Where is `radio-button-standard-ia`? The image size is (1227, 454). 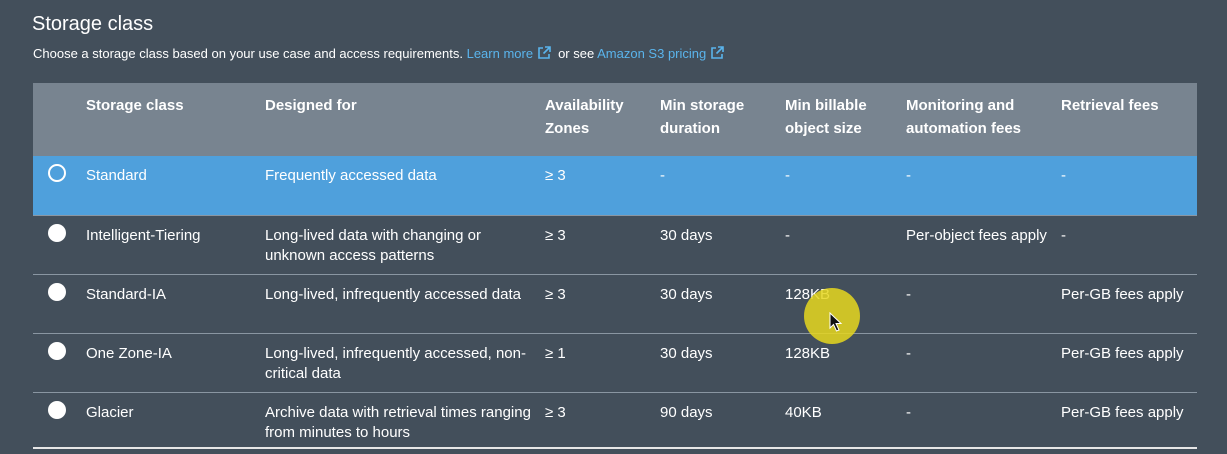 radio-button-standard-ia is located at coordinates (57, 292).